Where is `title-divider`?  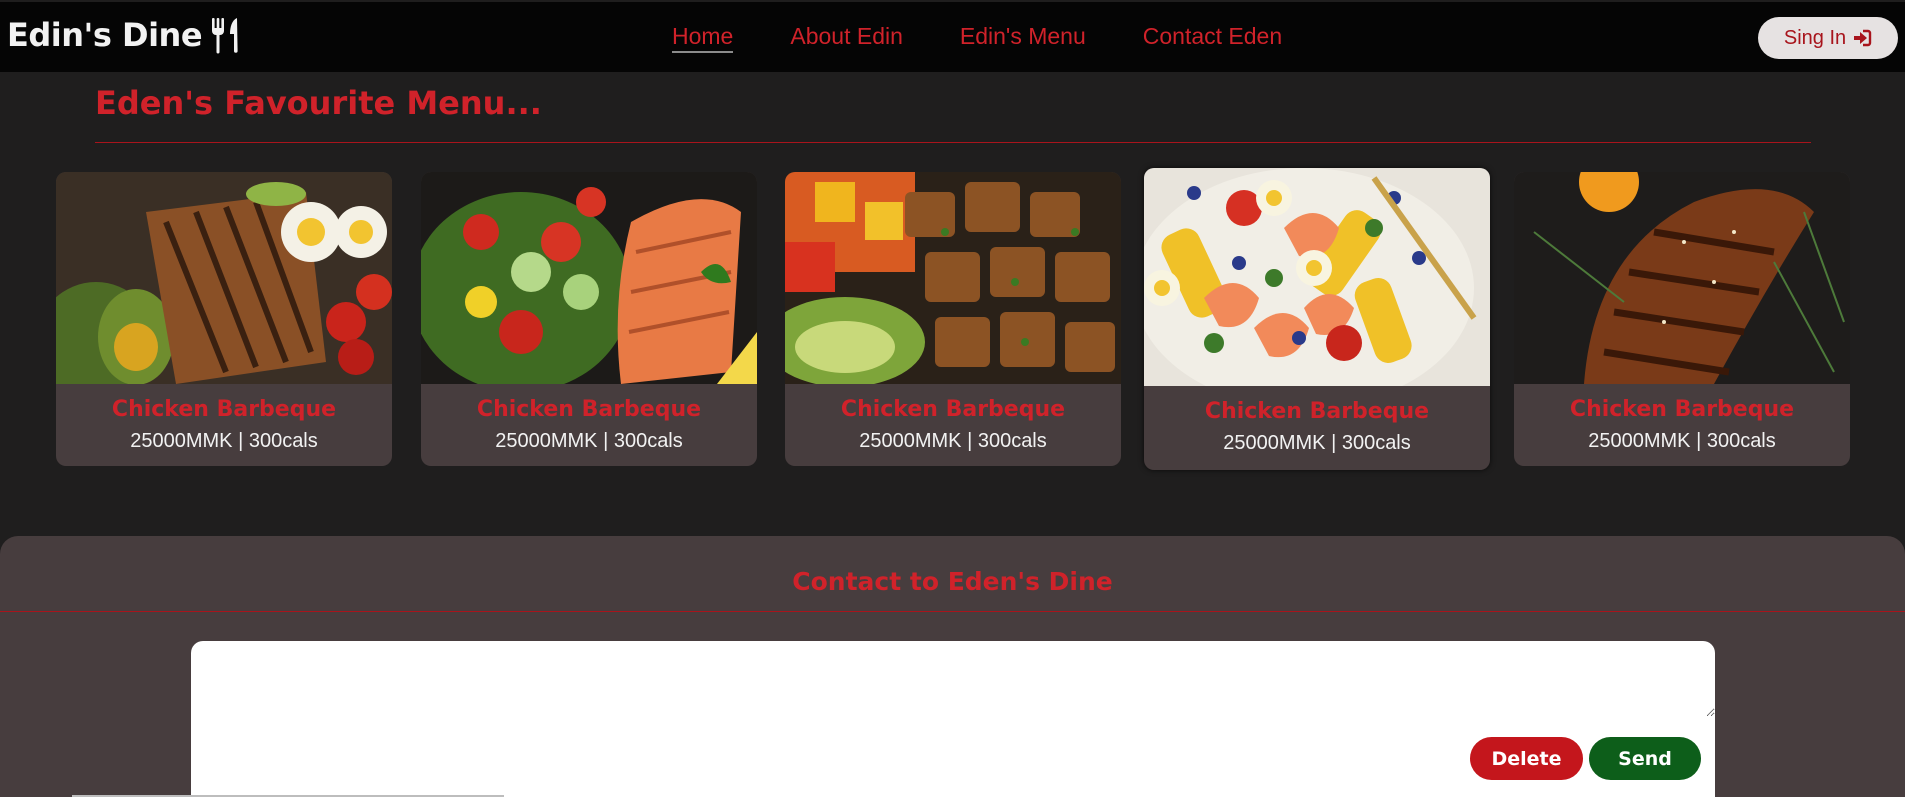 title-divider is located at coordinates (953, 142).